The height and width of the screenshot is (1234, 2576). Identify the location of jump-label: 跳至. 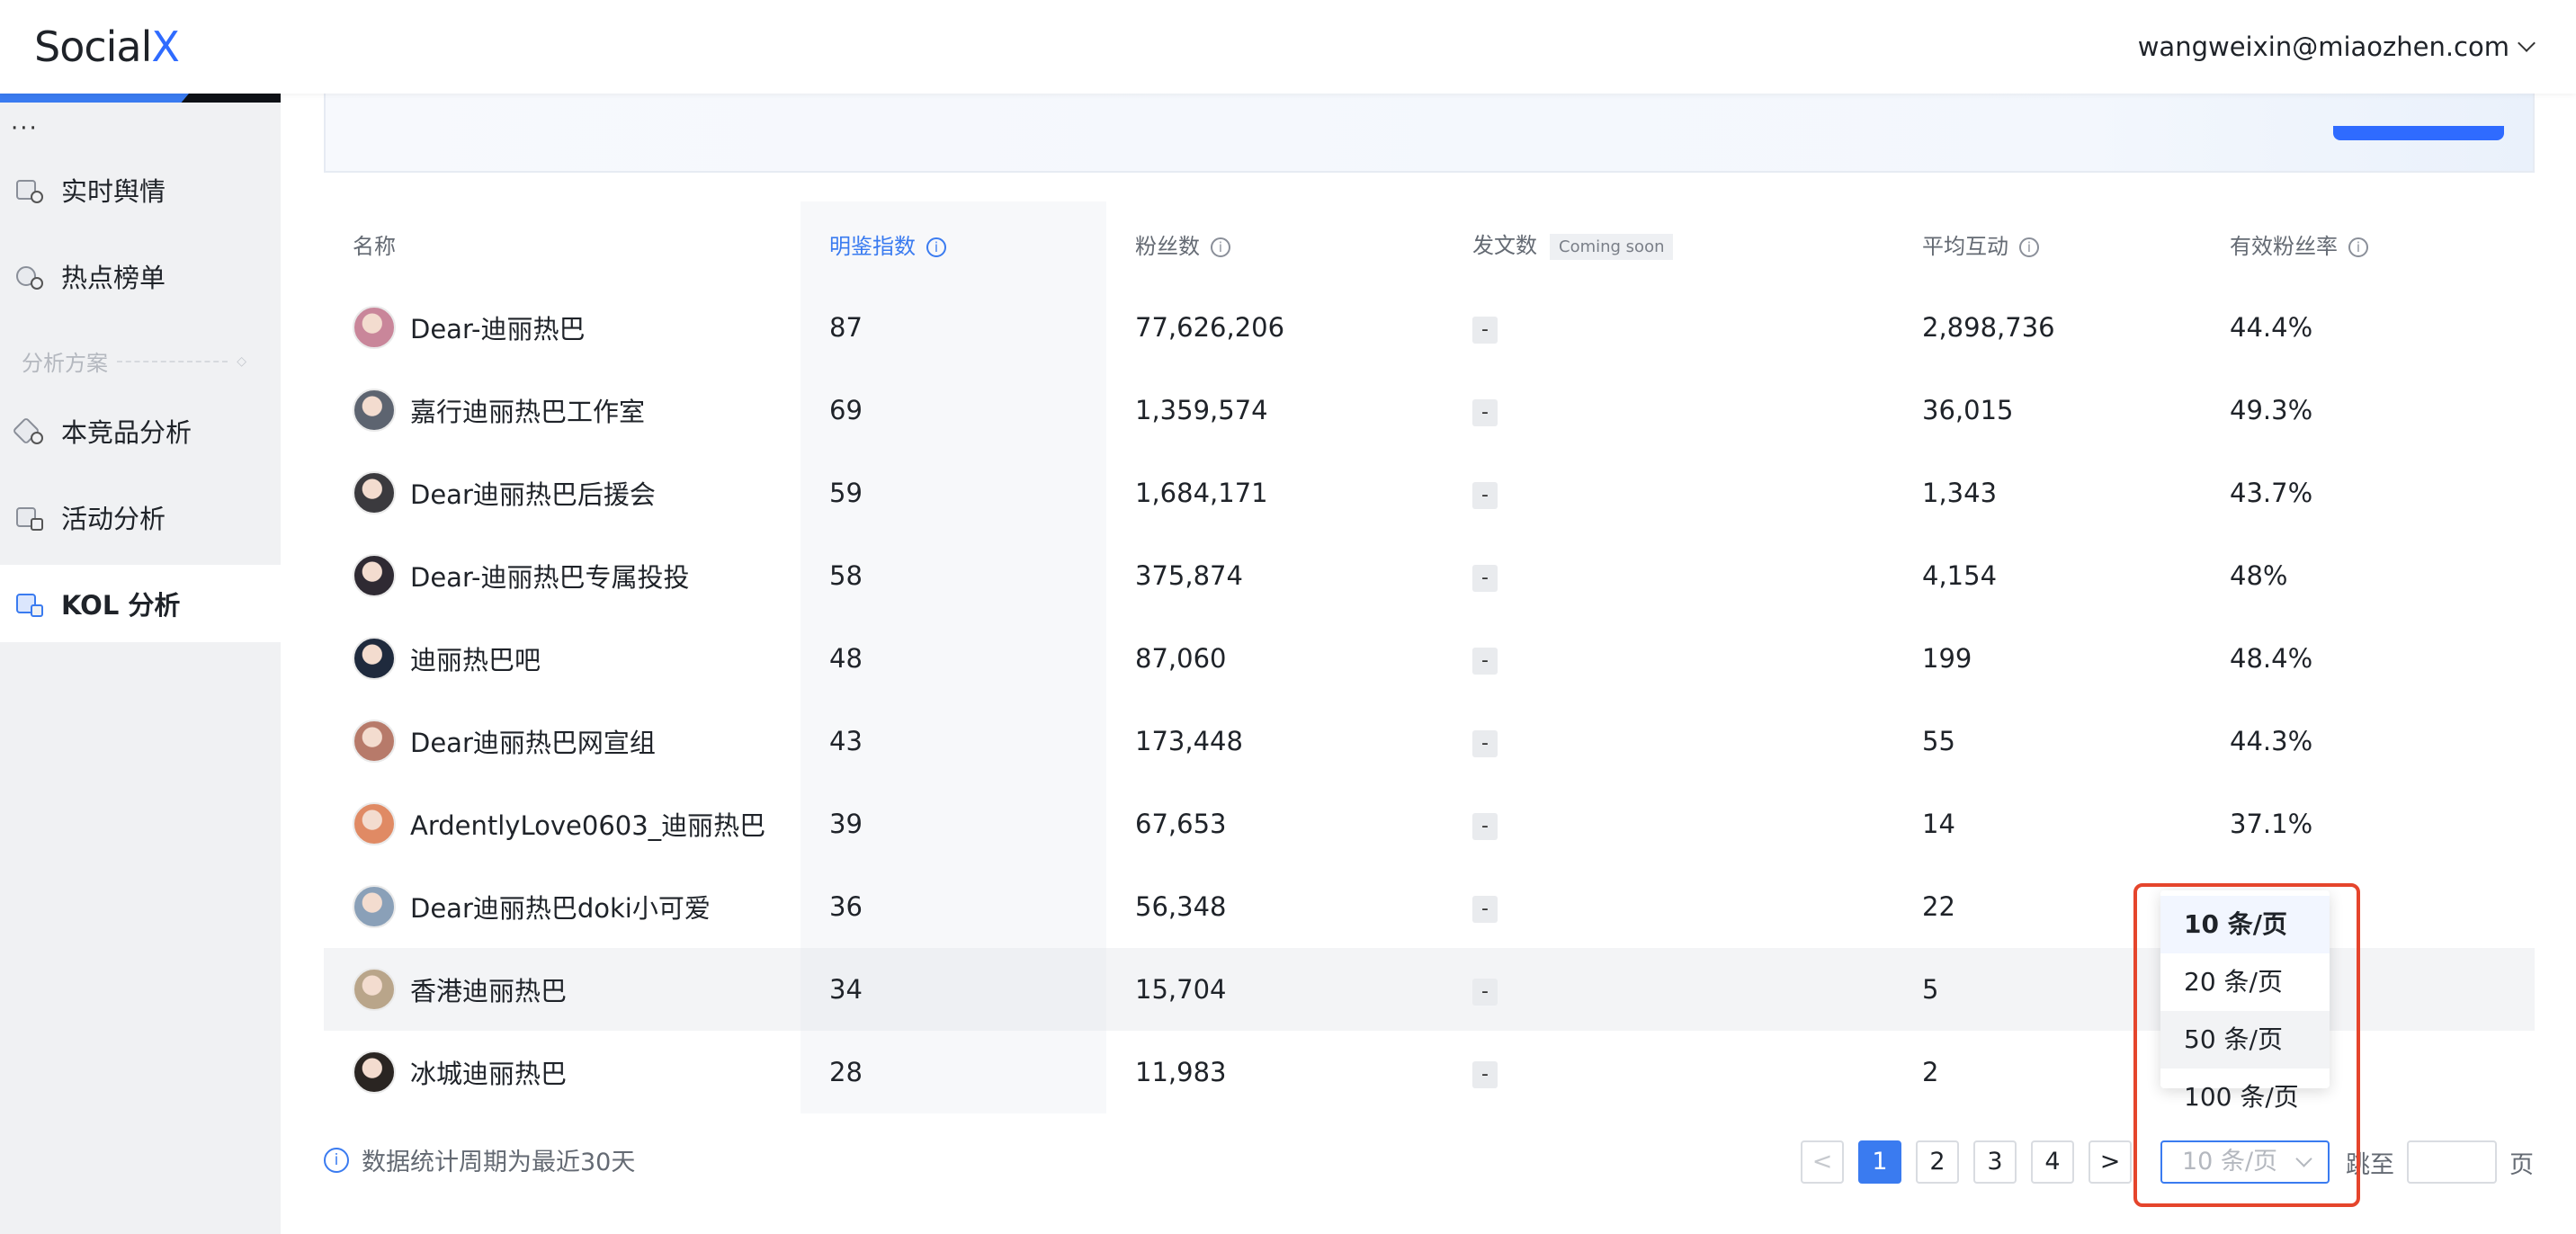
(2370, 1164).